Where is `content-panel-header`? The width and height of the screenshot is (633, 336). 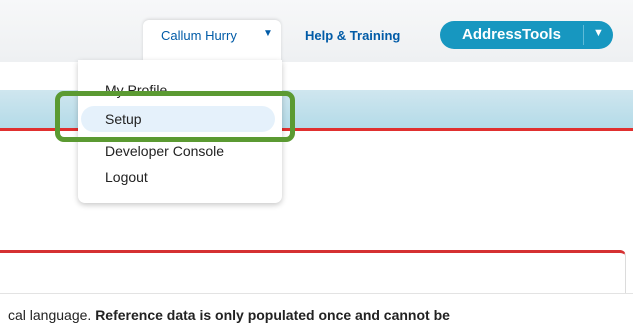
content-panel-header is located at coordinates (313, 272).